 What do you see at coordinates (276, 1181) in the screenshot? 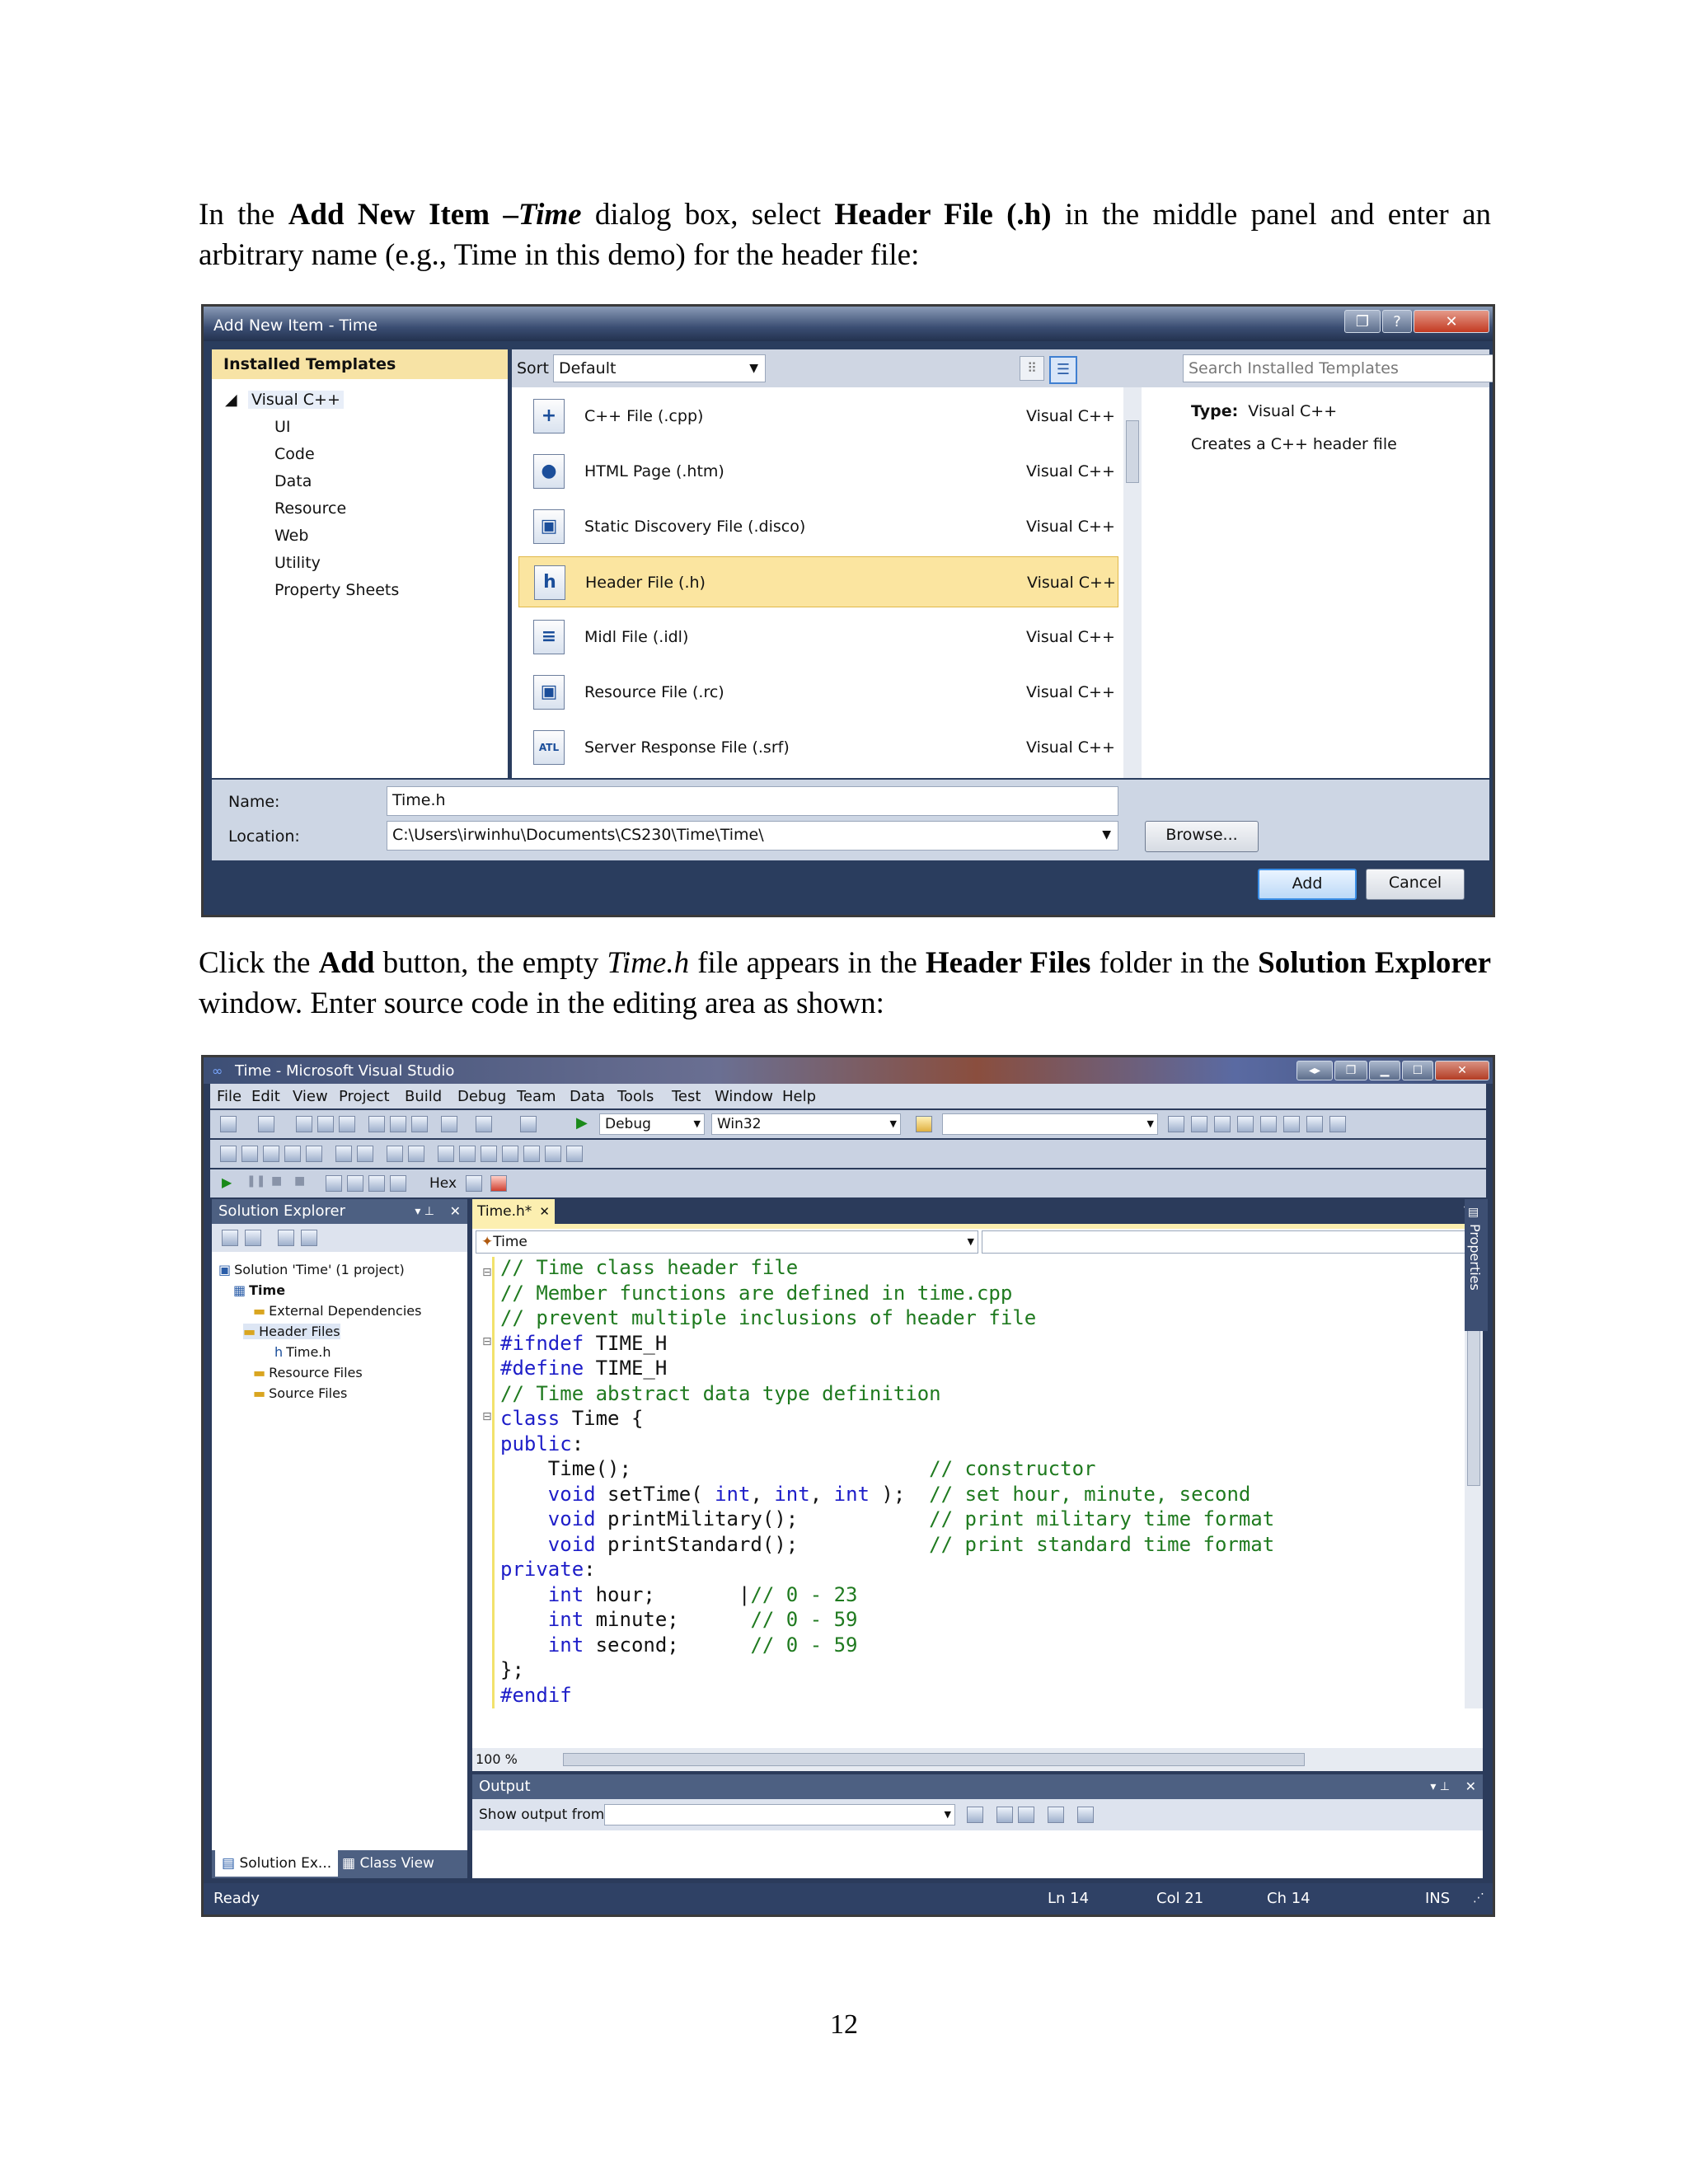
I see `stop-icon: ■` at bounding box center [276, 1181].